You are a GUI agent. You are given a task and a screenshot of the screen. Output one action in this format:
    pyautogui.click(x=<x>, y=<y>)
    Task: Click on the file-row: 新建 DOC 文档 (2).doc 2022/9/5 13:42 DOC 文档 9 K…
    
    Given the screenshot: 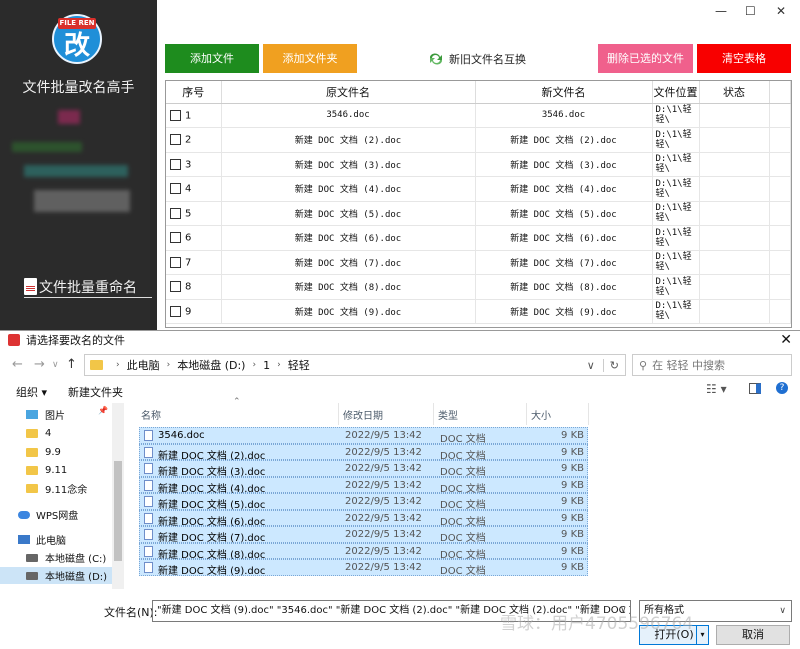 What is the action you would take?
    pyautogui.click(x=363, y=452)
    